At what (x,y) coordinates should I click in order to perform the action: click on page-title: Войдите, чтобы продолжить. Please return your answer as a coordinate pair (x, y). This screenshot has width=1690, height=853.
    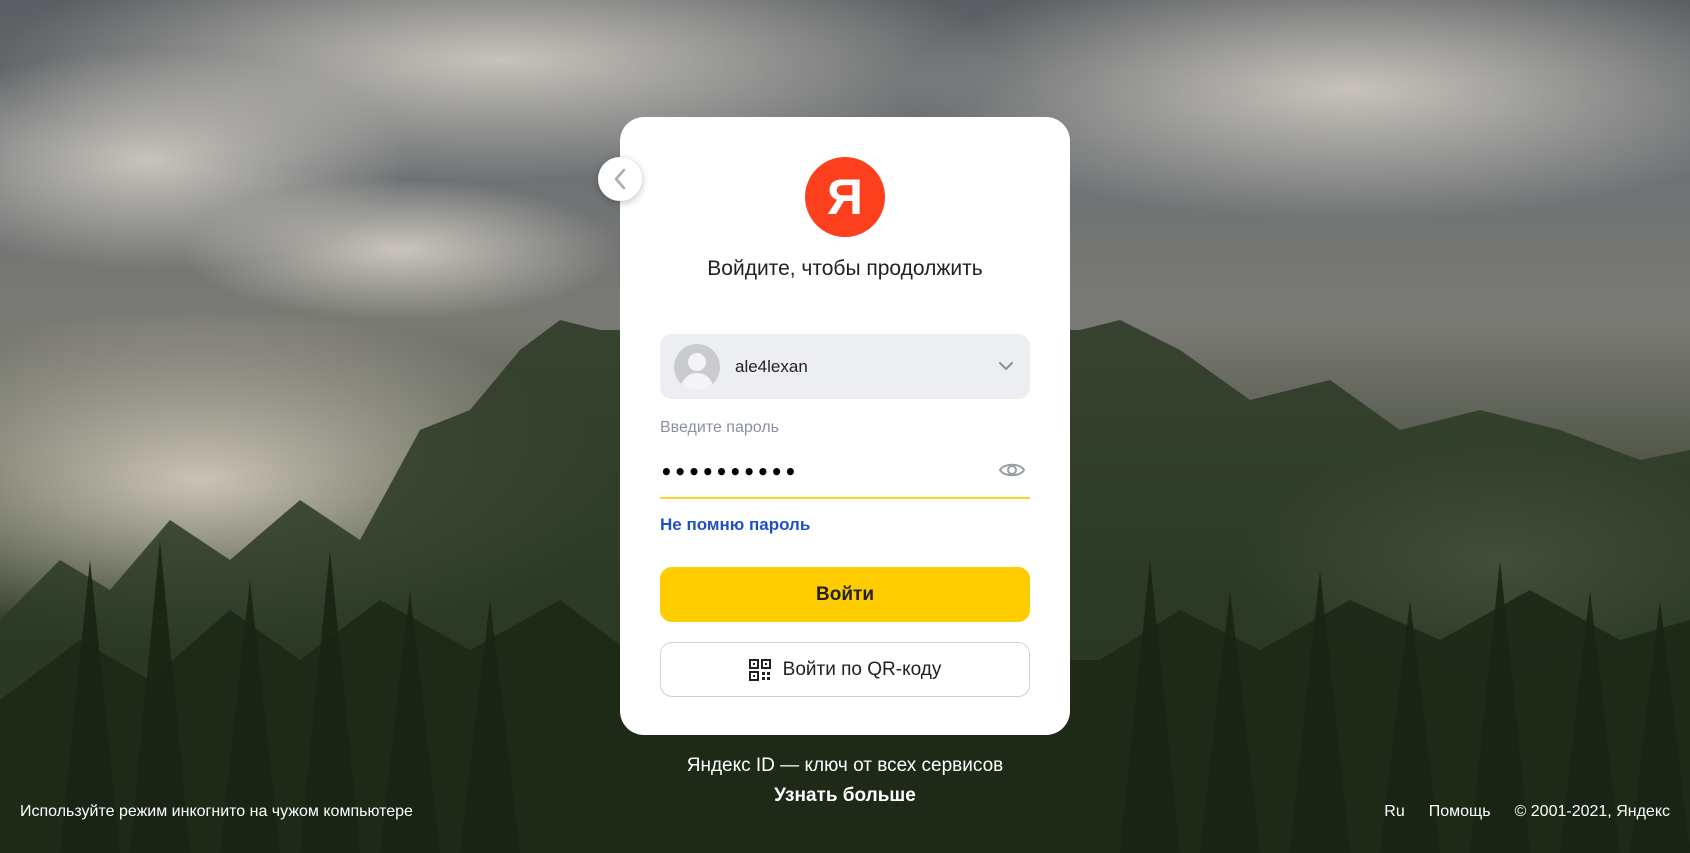
    Looking at the image, I should click on (845, 268).